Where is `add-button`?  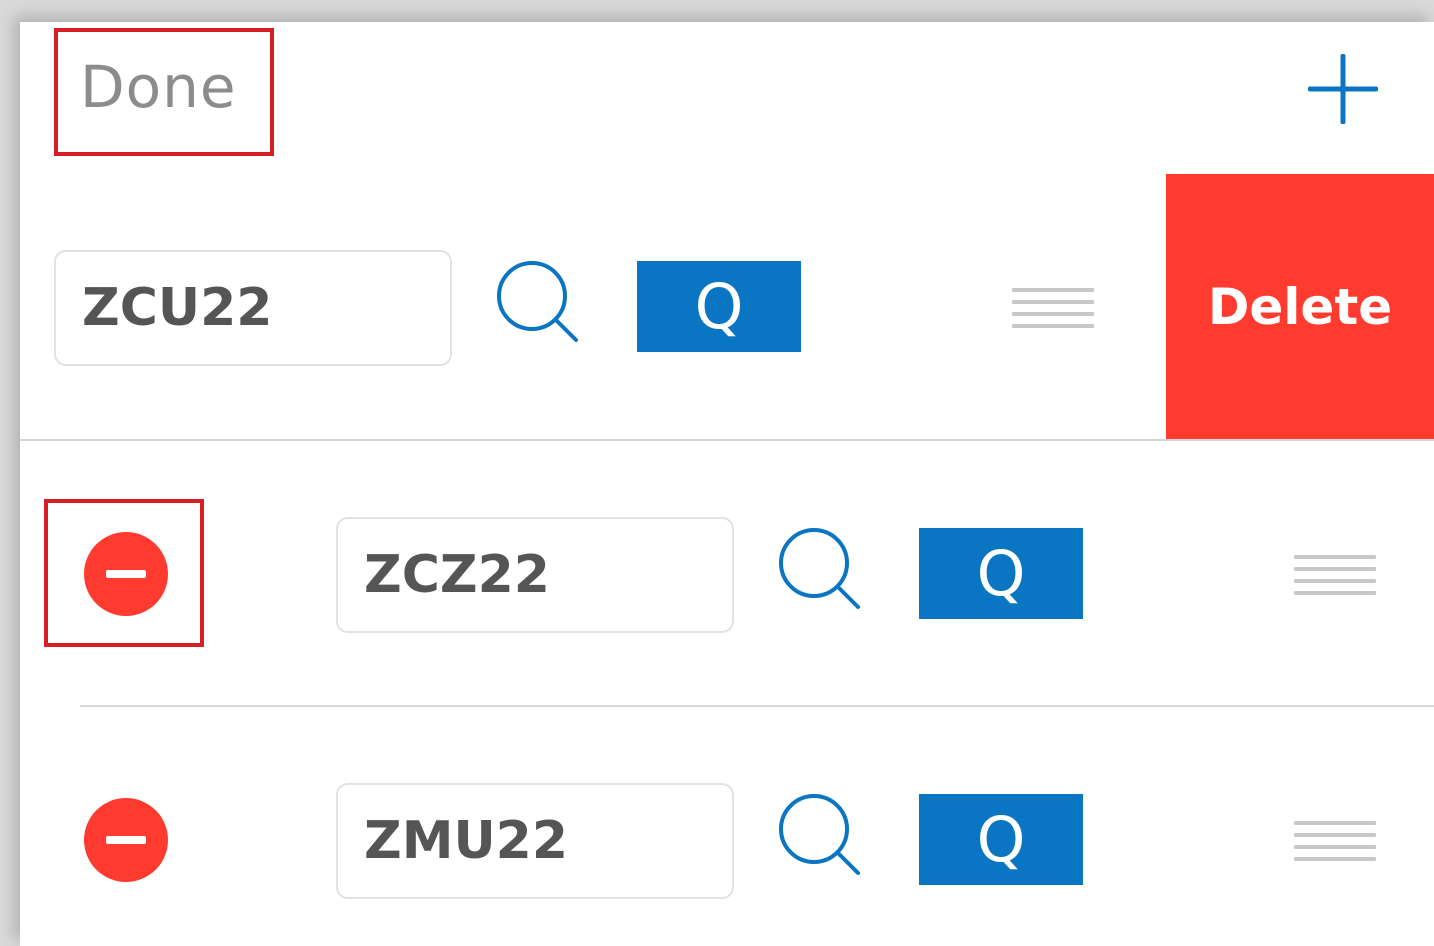
add-button is located at coordinates (1343, 89).